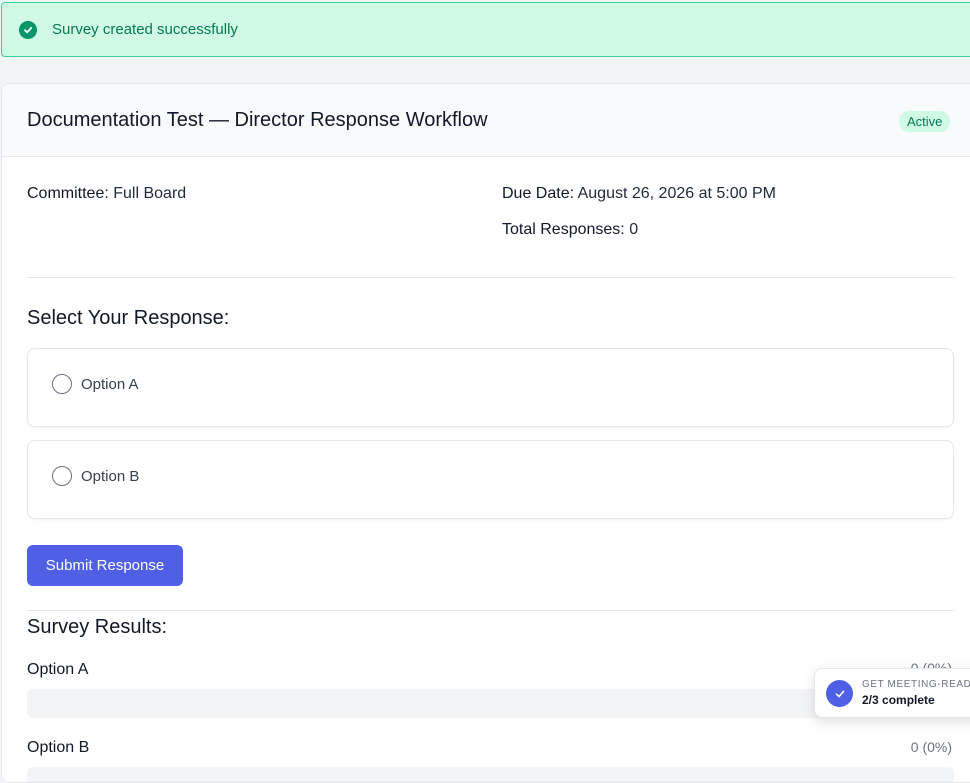 The image size is (970, 783). I want to click on toast-status: 2/3 complete, so click(898, 700).